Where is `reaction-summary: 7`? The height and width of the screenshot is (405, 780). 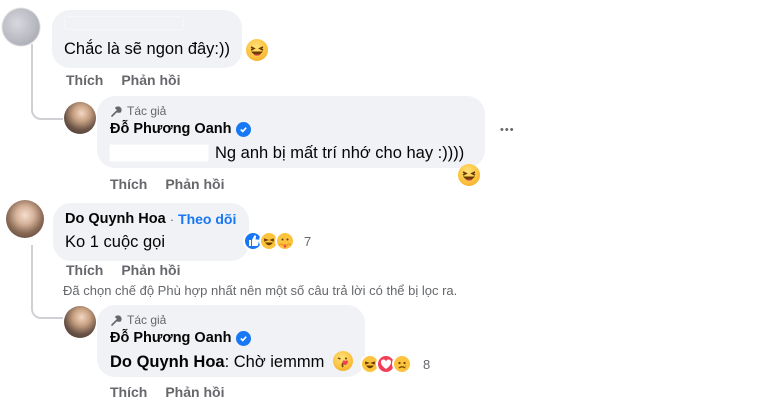 reaction-summary: 7 is located at coordinates (283, 242).